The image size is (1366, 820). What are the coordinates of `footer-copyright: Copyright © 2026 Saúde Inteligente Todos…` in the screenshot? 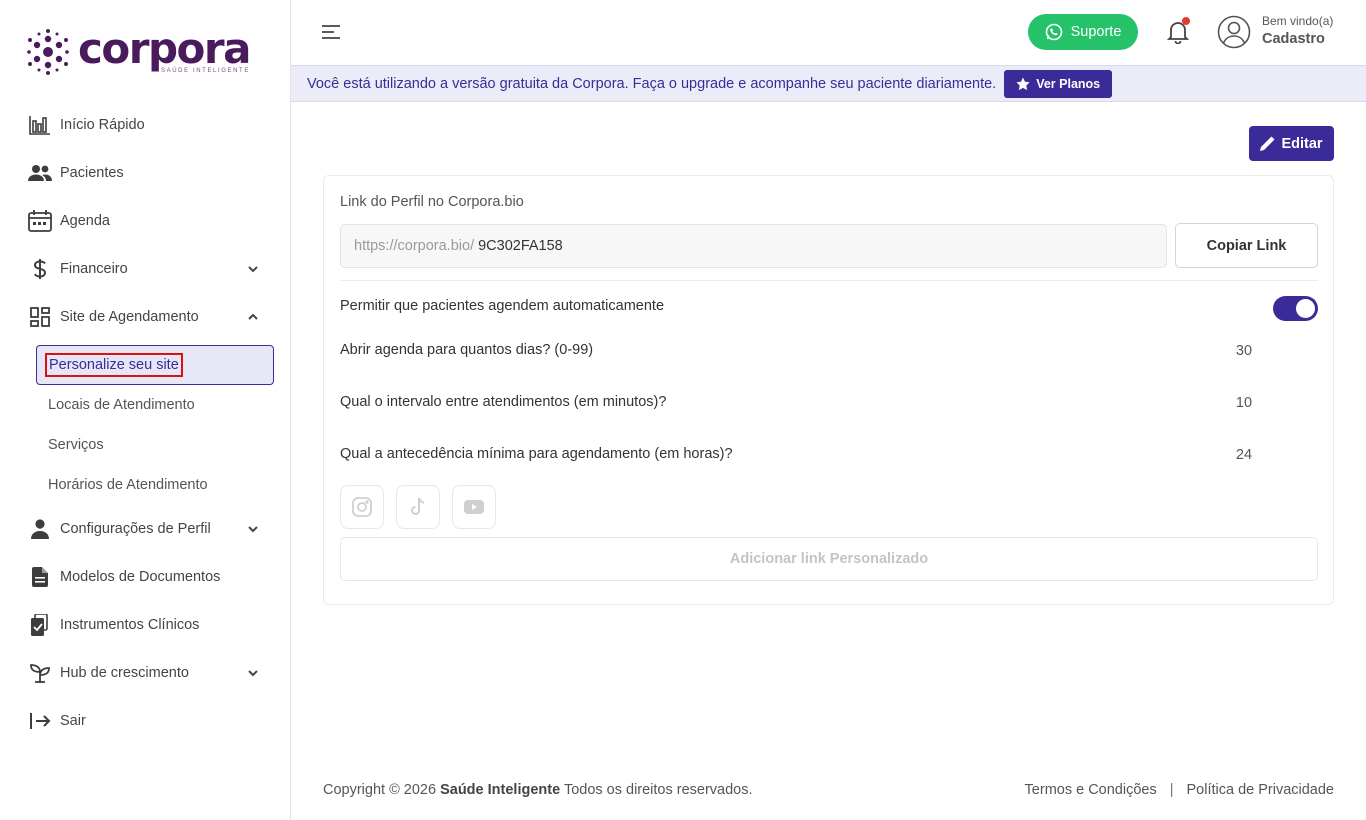 It's located at (538, 790).